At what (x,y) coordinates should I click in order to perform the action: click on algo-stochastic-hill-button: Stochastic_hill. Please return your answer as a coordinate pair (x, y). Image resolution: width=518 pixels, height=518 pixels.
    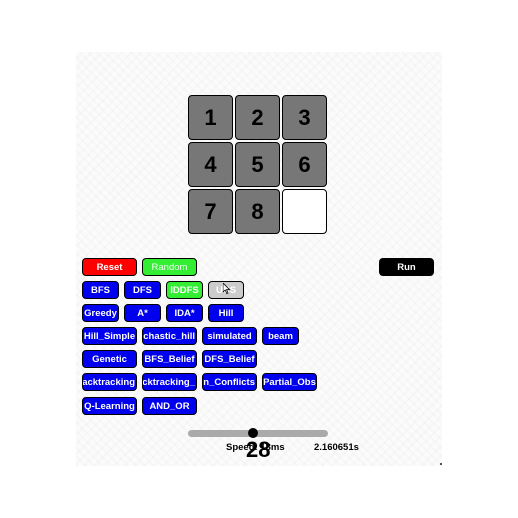
    Looking at the image, I should click on (169, 336).